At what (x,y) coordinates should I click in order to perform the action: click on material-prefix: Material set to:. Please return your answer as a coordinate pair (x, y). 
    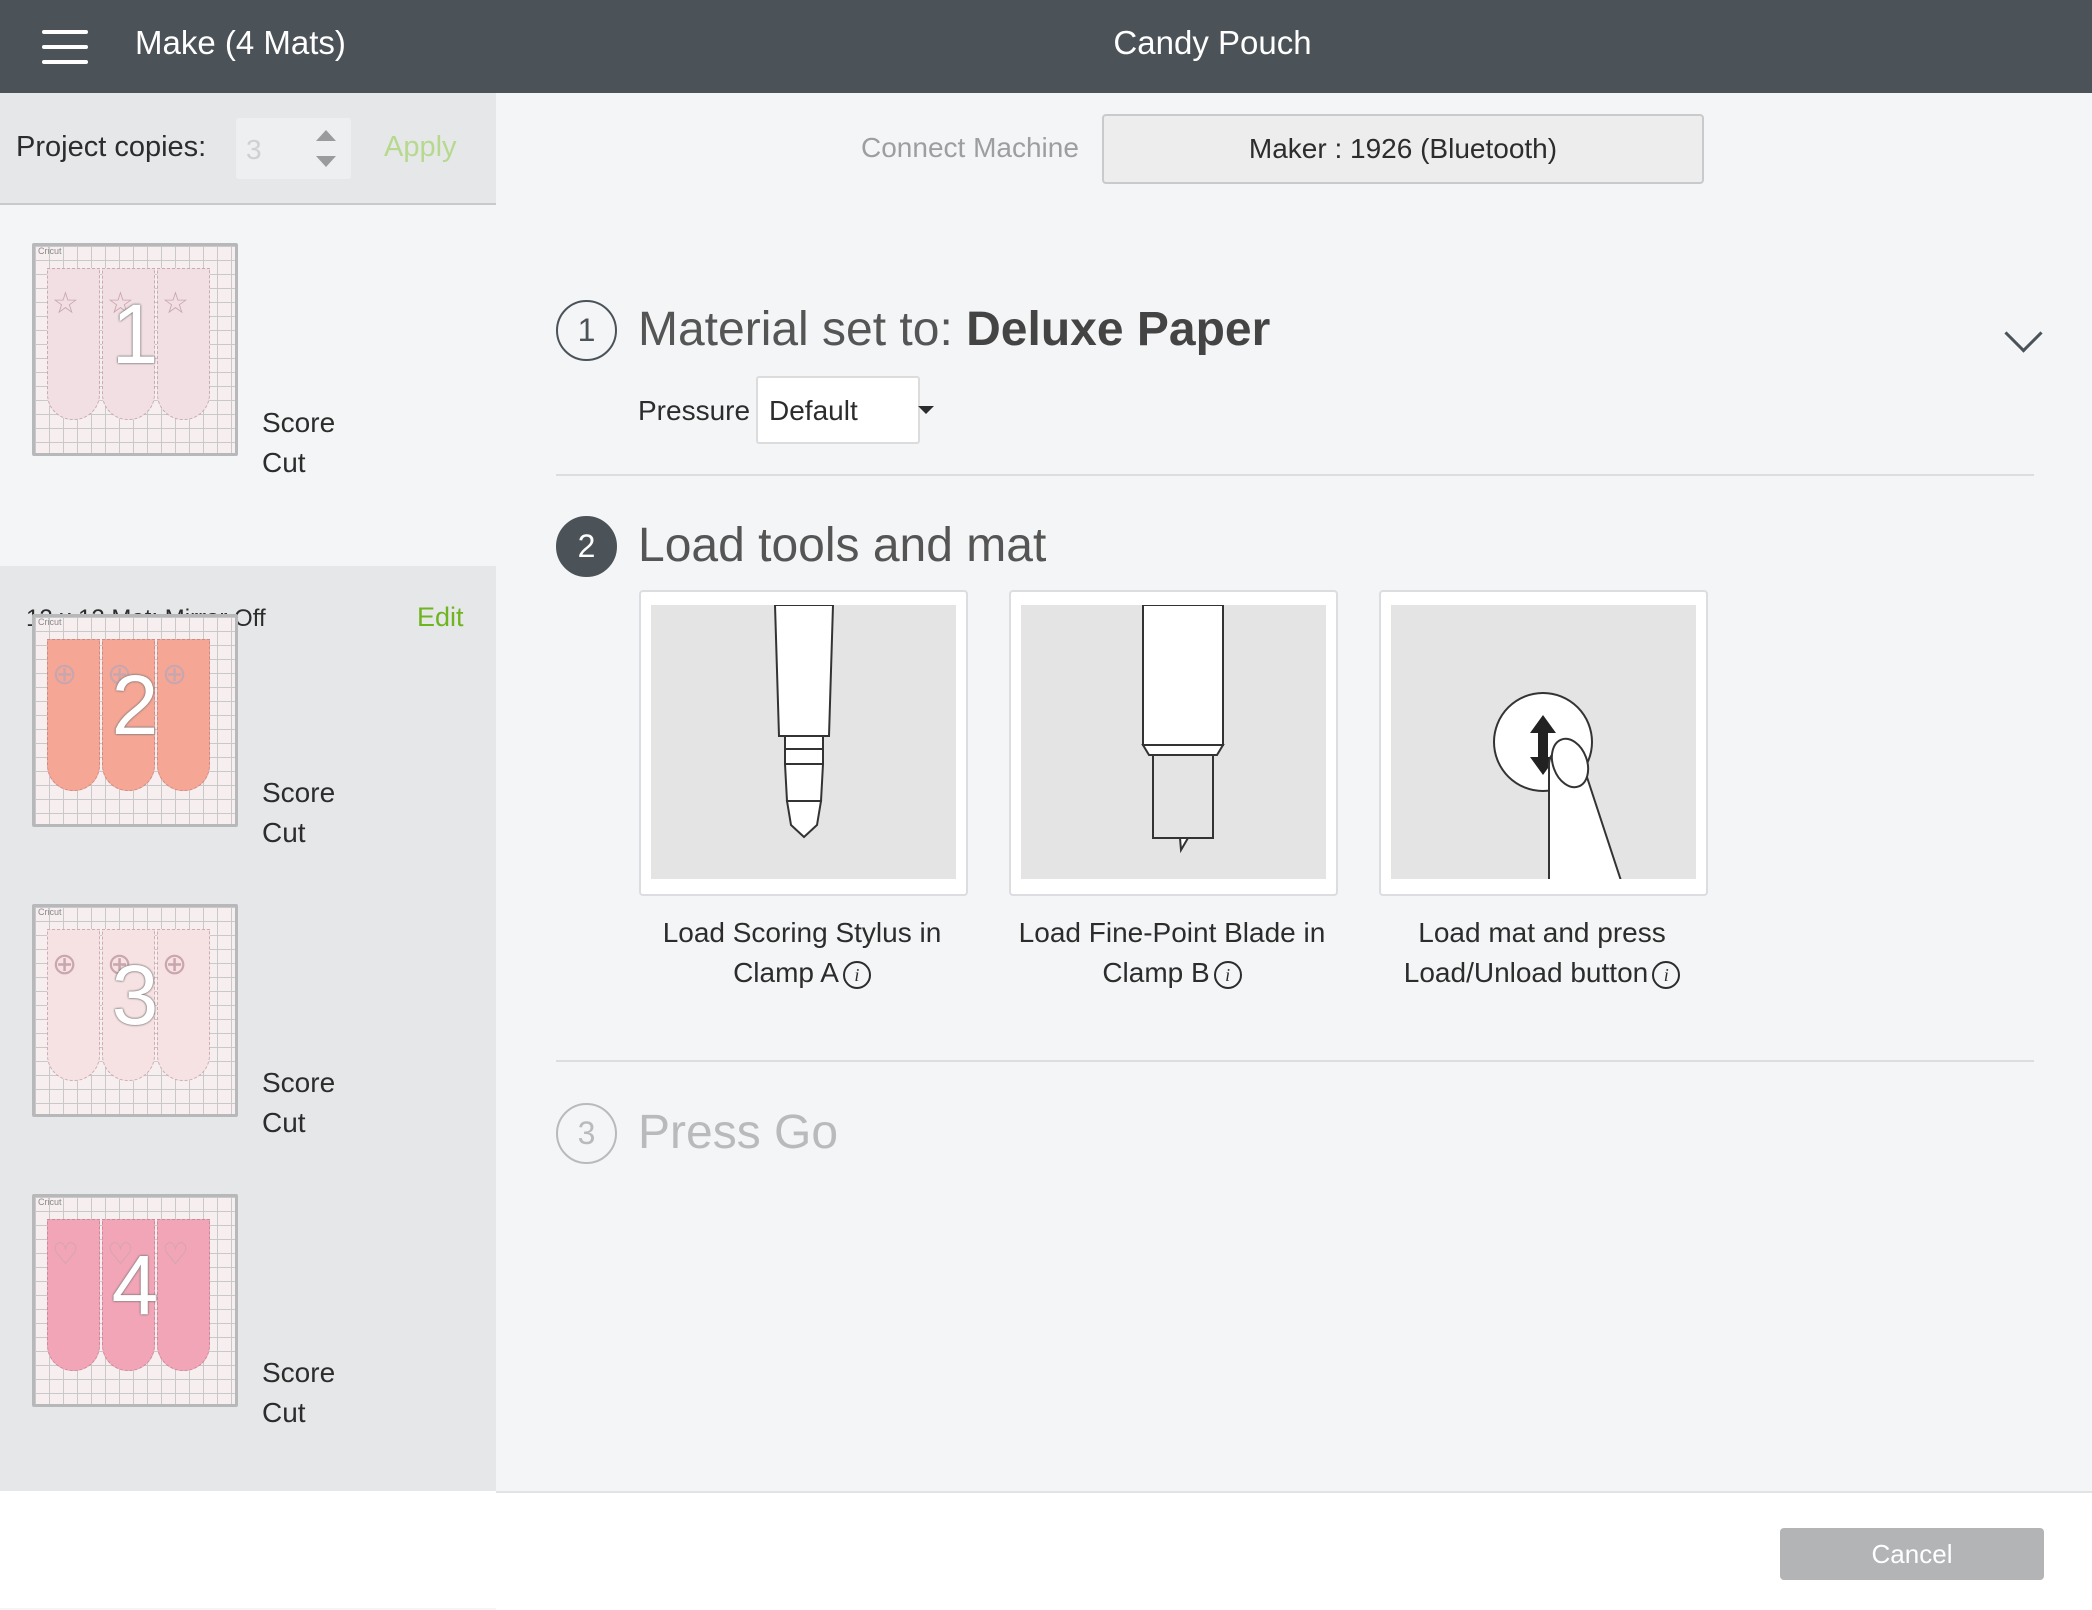
    Looking at the image, I should click on (802, 329).